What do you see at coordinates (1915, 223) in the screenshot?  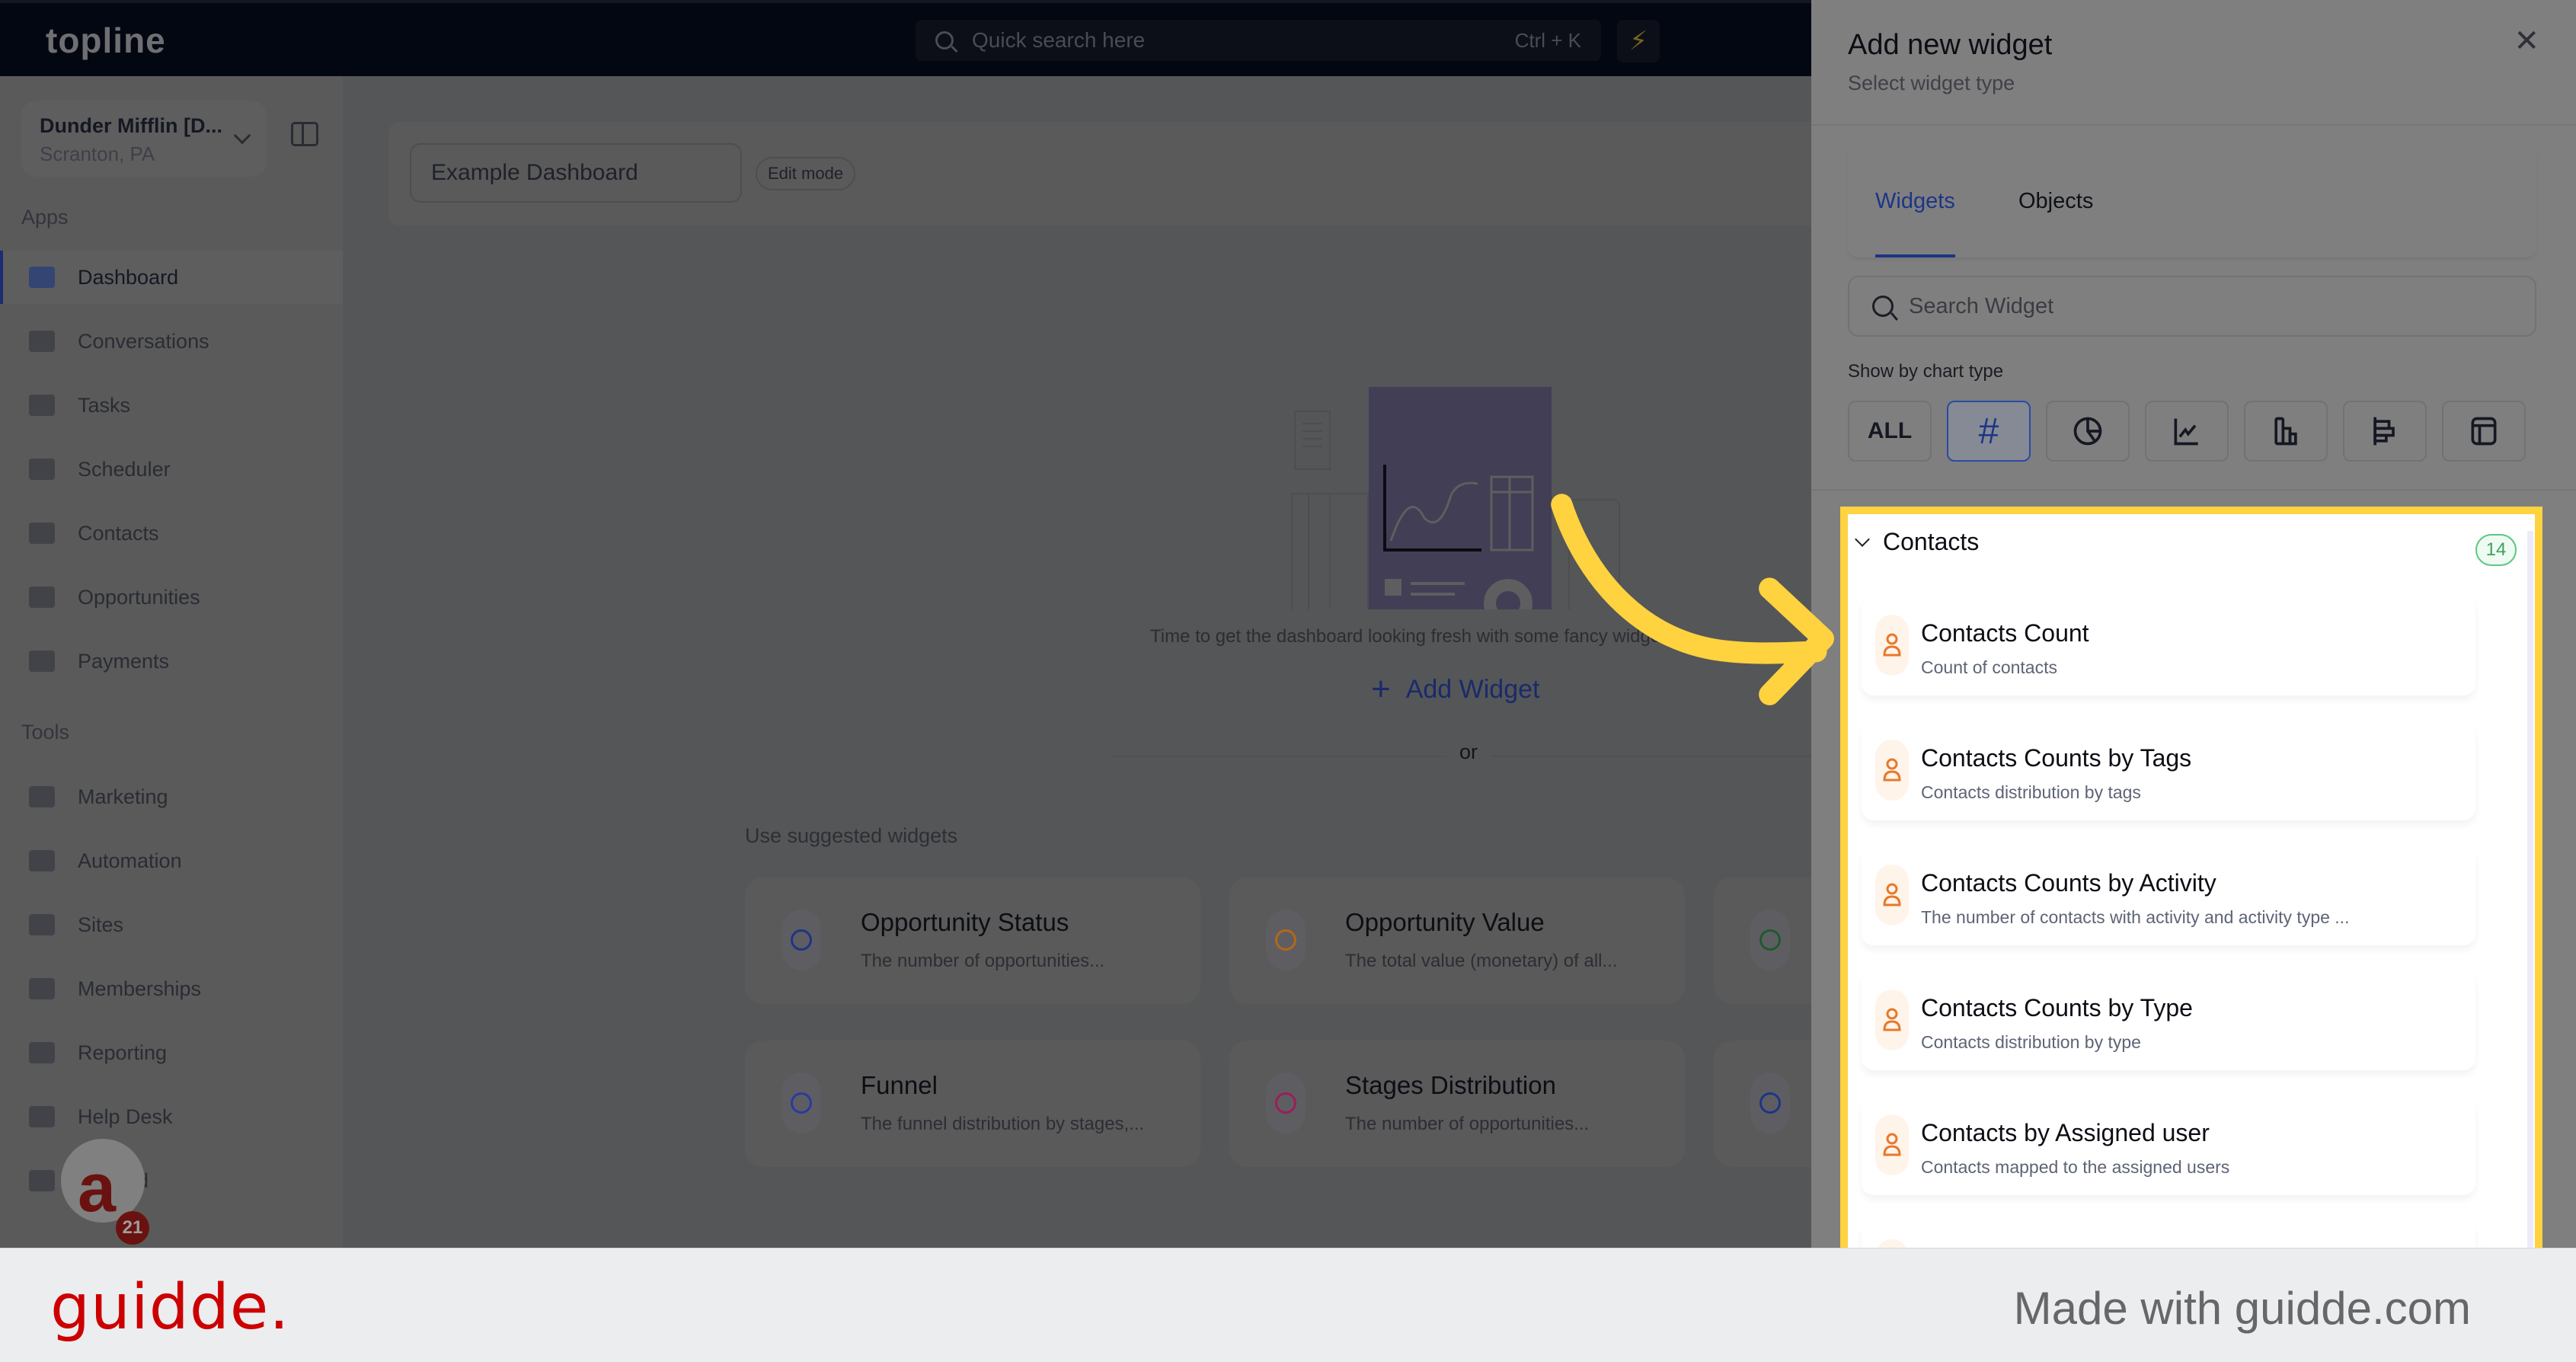 I see `tab-widgets: Widgets` at bounding box center [1915, 223].